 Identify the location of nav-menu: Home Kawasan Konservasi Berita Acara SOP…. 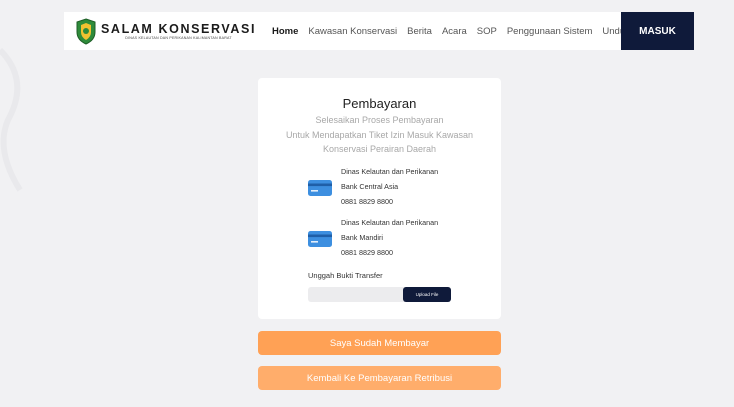
(456, 31).